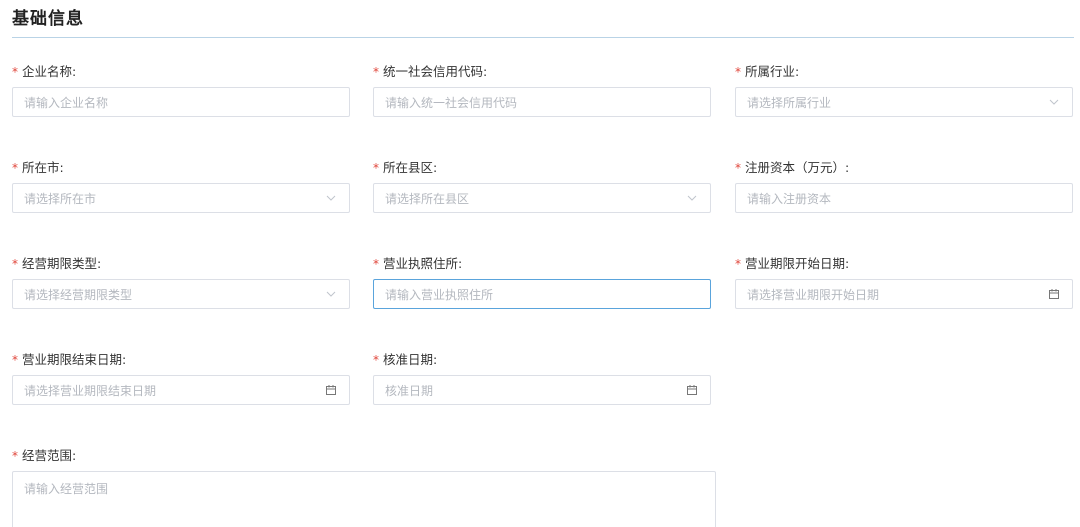  What do you see at coordinates (767, 71) in the screenshot?
I see `industry-label: * 所属行业:` at bounding box center [767, 71].